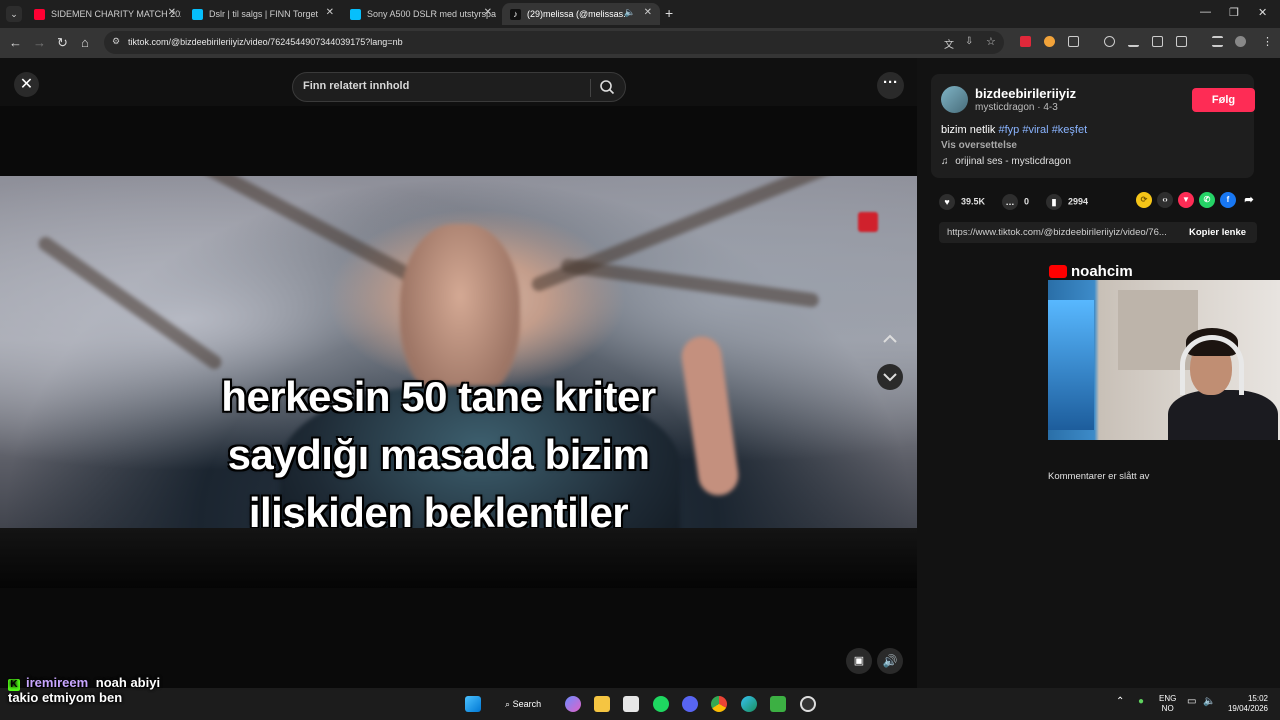 The width and height of the screenshot is (1280, 720). I want to click on stream-chat-overlay: Kiremireem noah abiyi takio etmiyom ben, so click(84, 690).